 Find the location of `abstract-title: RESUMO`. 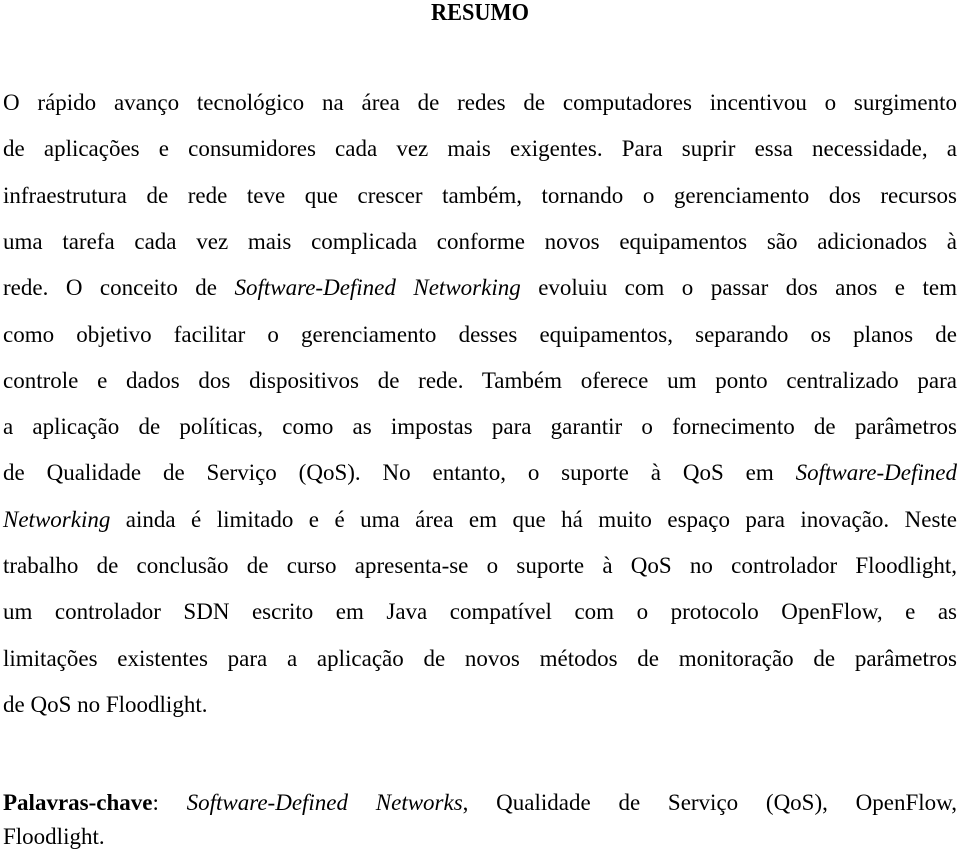

abstract-title: RESUMO is located at coordinates (480, 13).